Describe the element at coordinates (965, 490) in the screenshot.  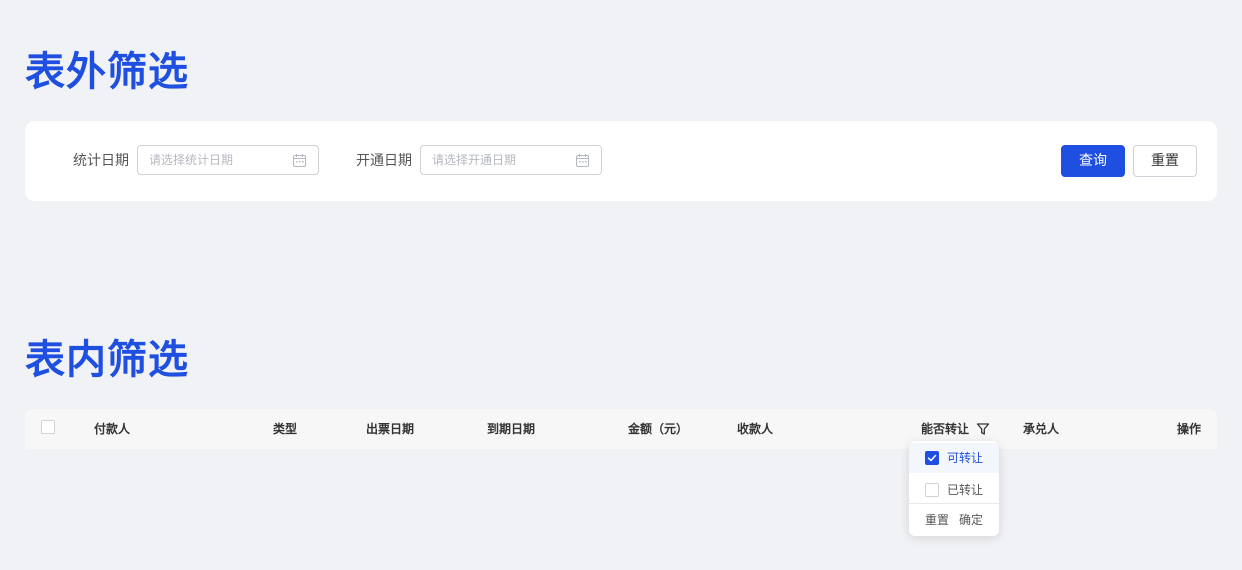
I see `option-label: 已转让` at that location.